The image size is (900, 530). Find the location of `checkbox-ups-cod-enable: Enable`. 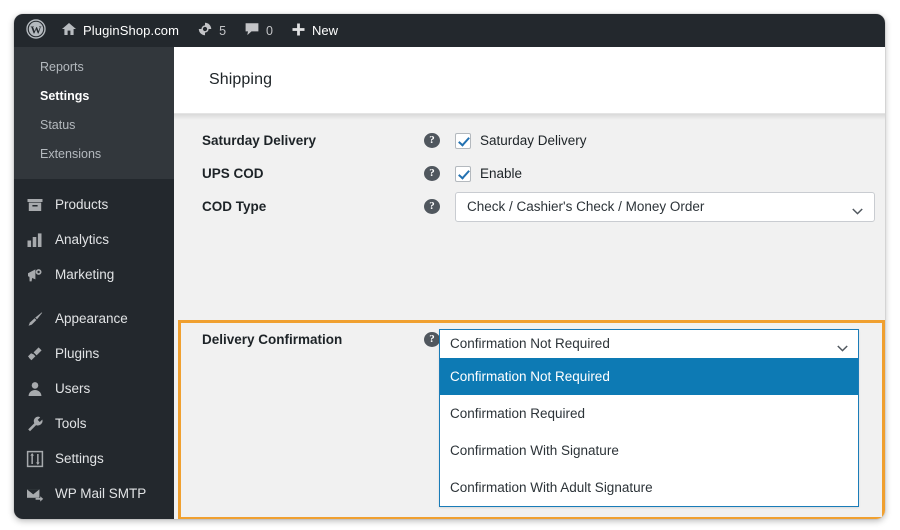

checkbox-ups-cod-enable: Enable is located at coordinates (489, 173).